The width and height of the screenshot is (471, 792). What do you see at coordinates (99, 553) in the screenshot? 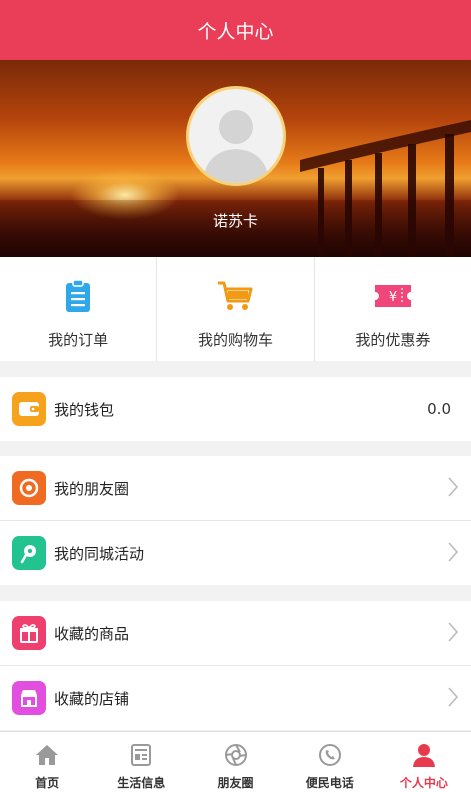
I see `local-events-label: 我的同城活动` at bounding box center [99, 553].